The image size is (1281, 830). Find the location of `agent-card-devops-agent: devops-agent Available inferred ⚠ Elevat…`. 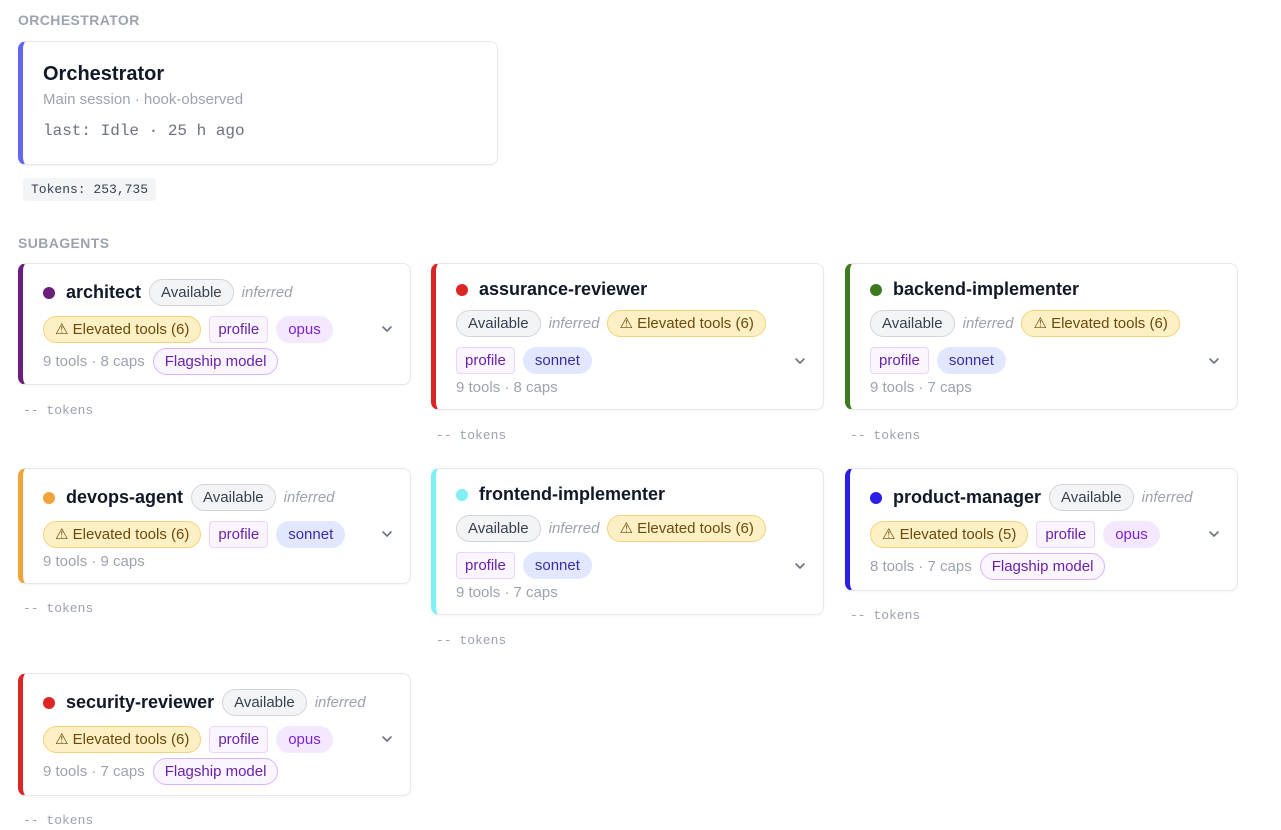

agent-card-devops-agent: devops-agent Available inferred ⚠ Elevat… is located at coordinates (214, 526).